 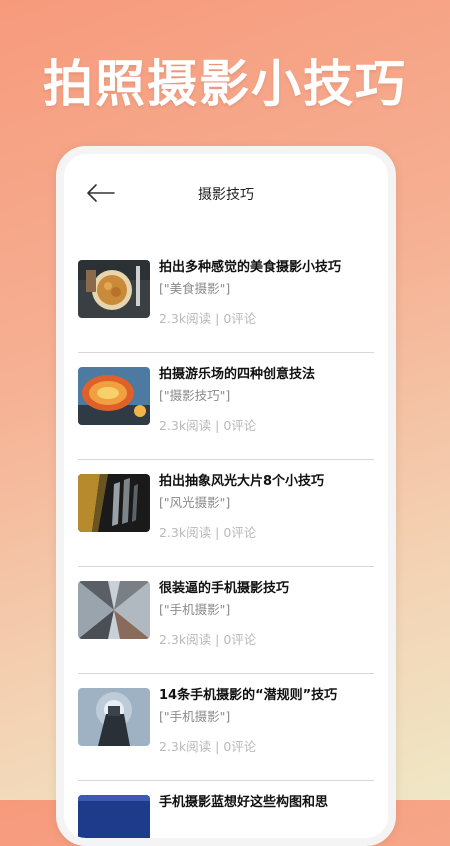 I want to click on article-tag: ["美食摄影"], so click(x=195, y=288).